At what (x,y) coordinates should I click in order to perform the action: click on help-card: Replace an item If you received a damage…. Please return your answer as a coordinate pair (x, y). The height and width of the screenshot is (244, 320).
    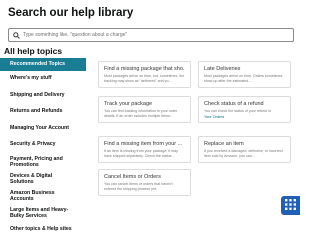
    Looking at the image, I should click on (244, 149).